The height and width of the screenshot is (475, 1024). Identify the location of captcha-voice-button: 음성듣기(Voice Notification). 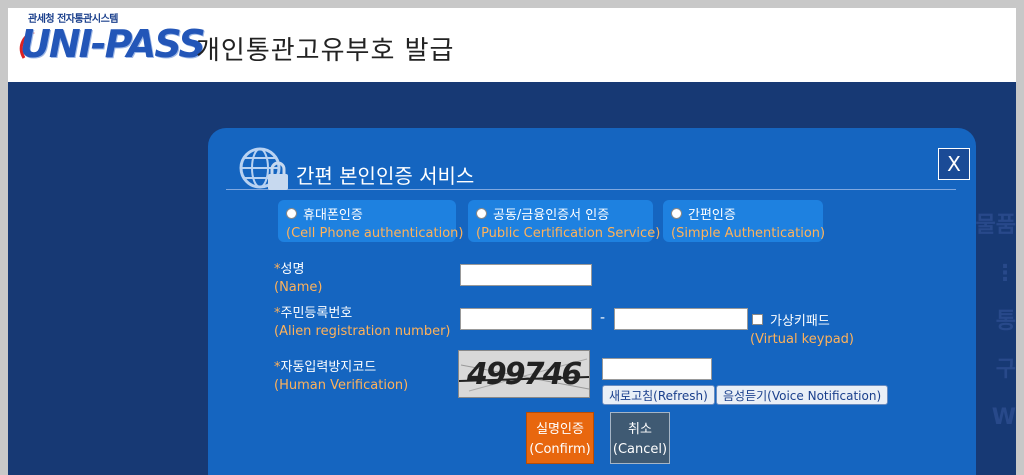
(802, 395).